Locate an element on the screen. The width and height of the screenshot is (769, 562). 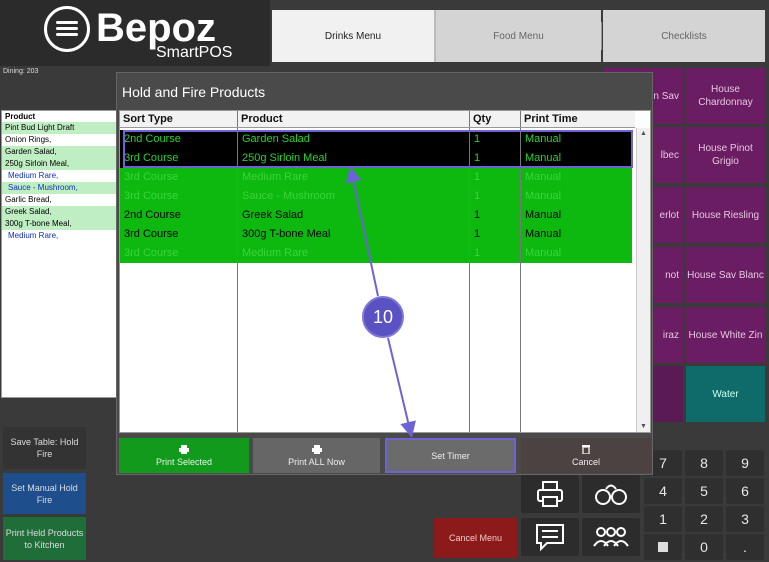
annotation-arrow-up is located at coordinates (362, 231).